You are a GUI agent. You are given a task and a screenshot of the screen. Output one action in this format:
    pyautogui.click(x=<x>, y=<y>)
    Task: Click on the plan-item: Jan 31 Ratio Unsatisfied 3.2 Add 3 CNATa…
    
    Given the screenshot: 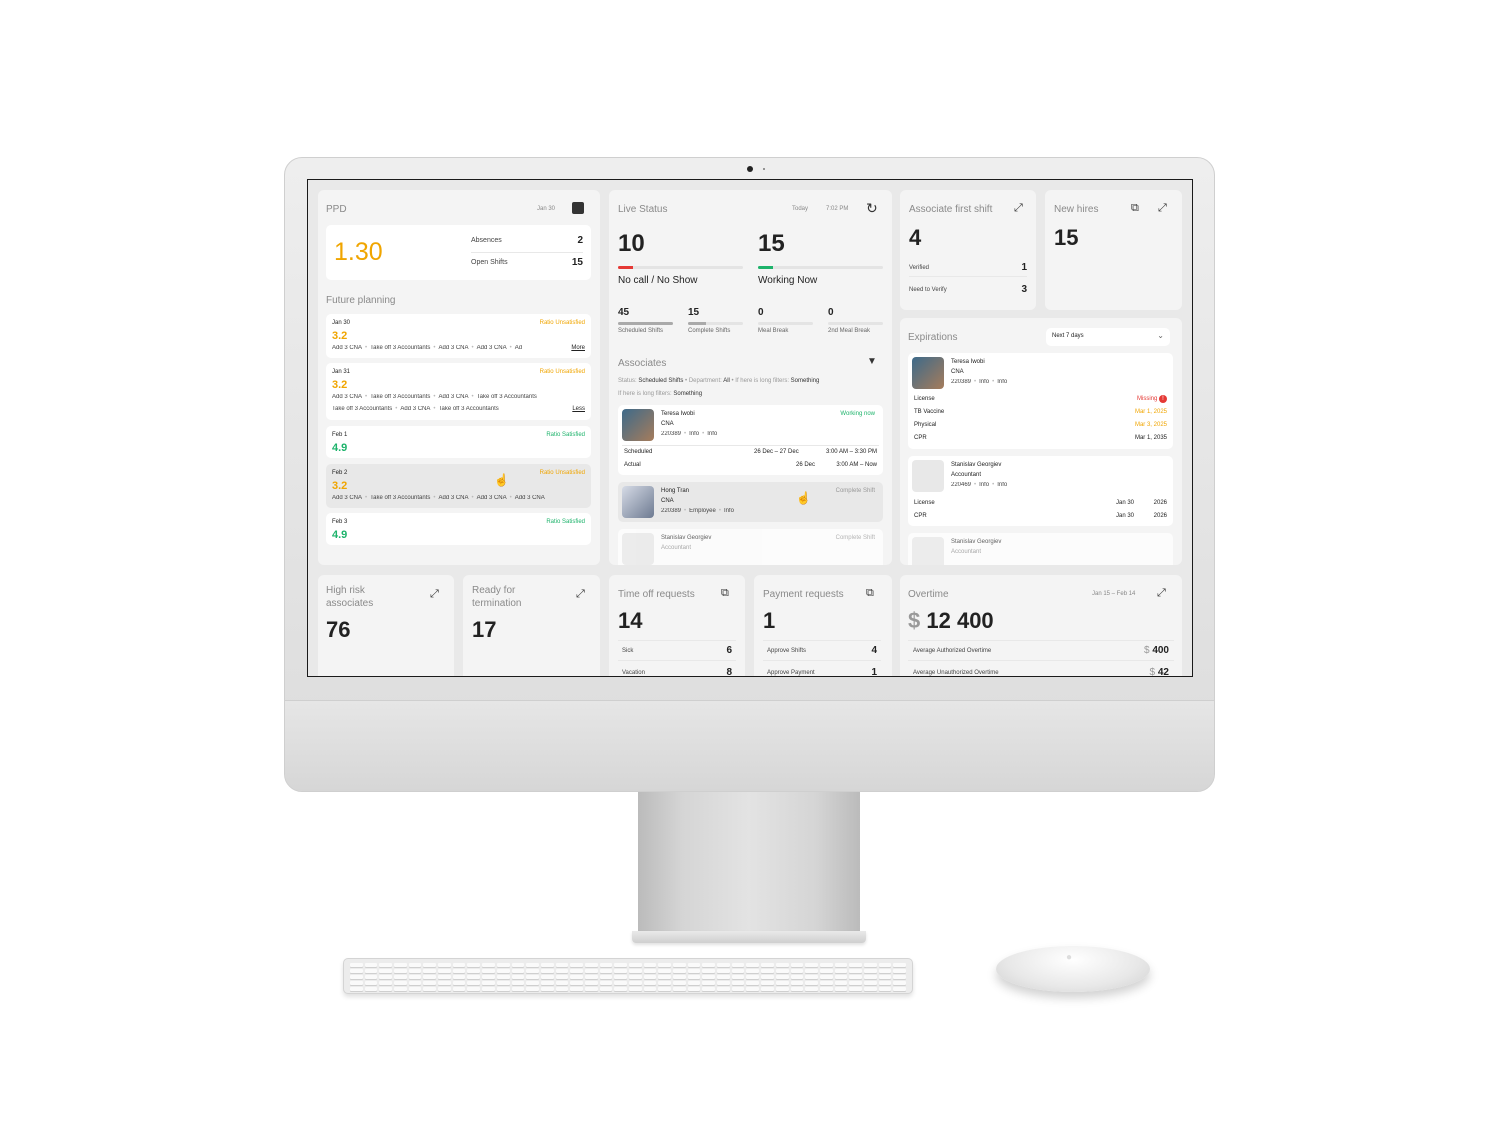 What is the action you would take?
    pyautogui.click(x=458, y=391)
    